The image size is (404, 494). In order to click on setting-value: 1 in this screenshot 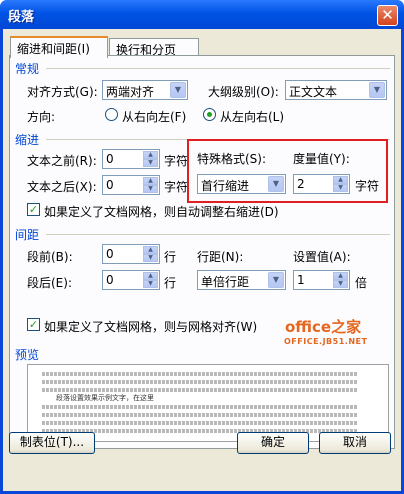, I will do `click(301, 280)`.